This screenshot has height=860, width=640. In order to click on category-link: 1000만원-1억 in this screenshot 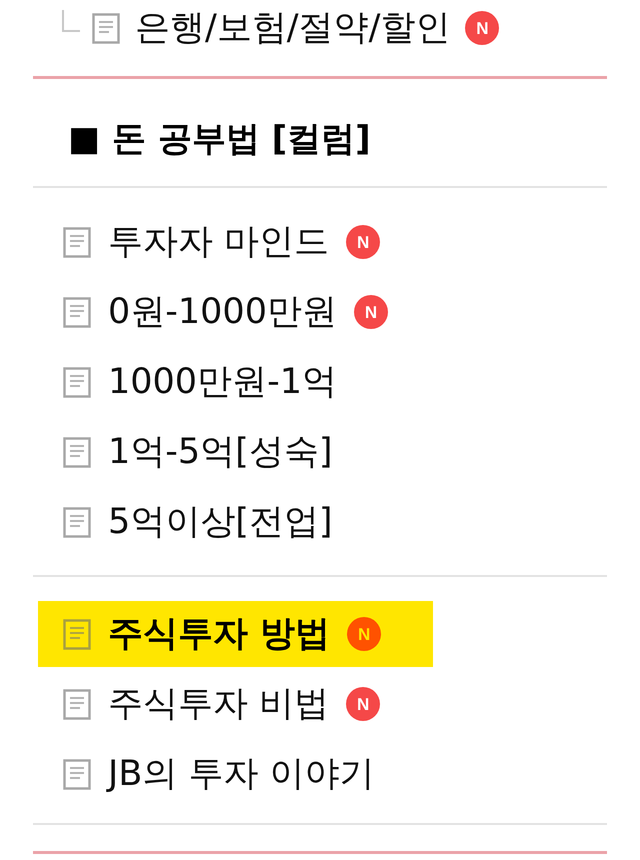, I will do `click(235, 382)`.